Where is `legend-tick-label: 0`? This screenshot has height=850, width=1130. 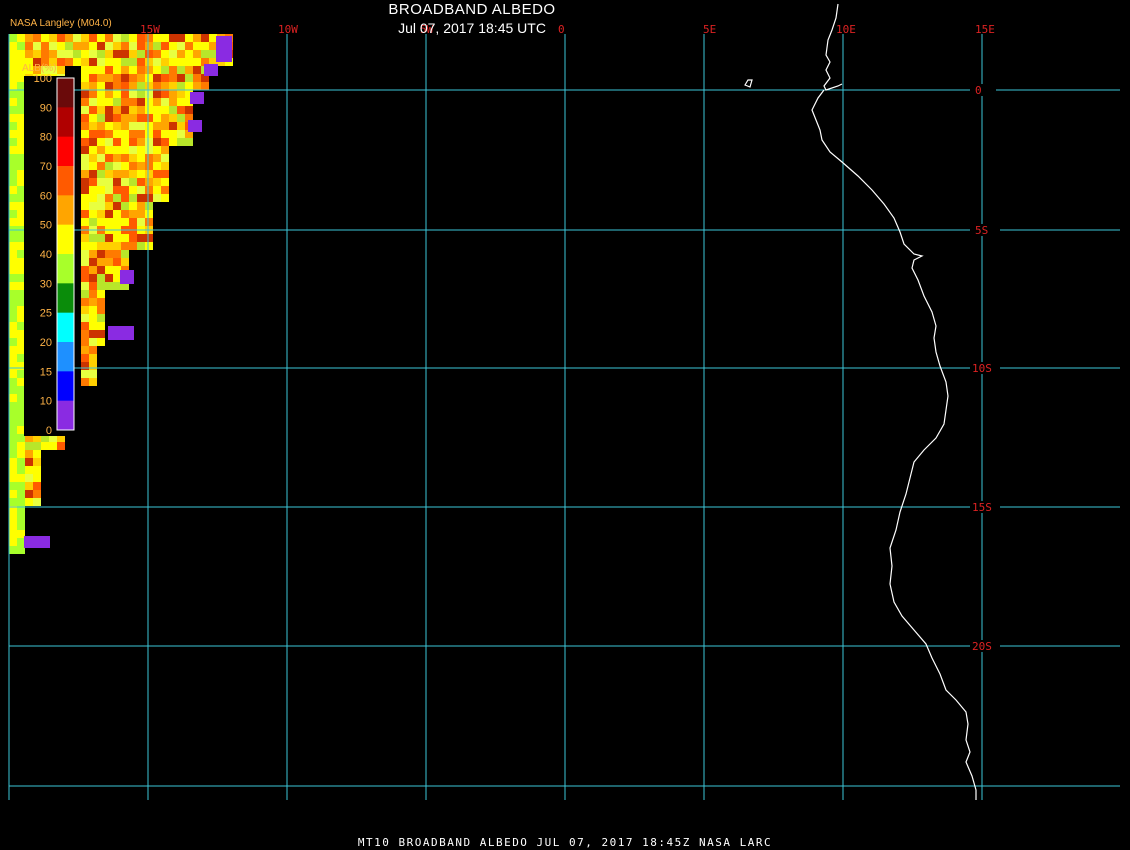
legend-tick-label: 0 is located at coordinates (49, 431).